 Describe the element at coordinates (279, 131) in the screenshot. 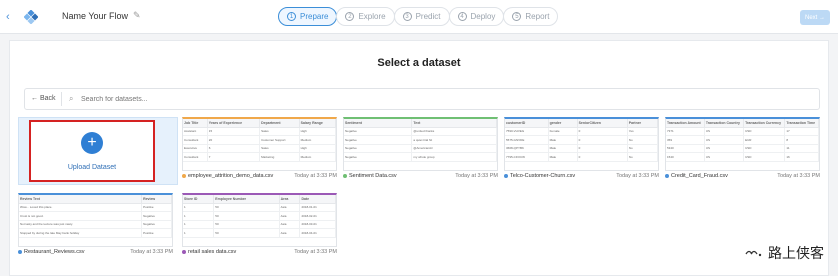

I see `table-cell: Sales` at that location.